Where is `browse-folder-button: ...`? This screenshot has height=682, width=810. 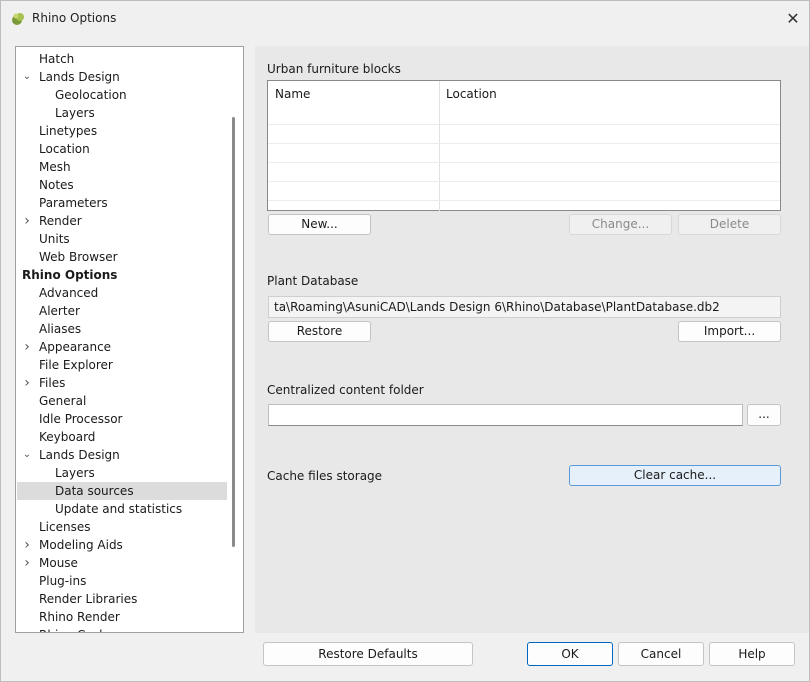 browse-folder-button: ... is located at coordinates (764, 415).